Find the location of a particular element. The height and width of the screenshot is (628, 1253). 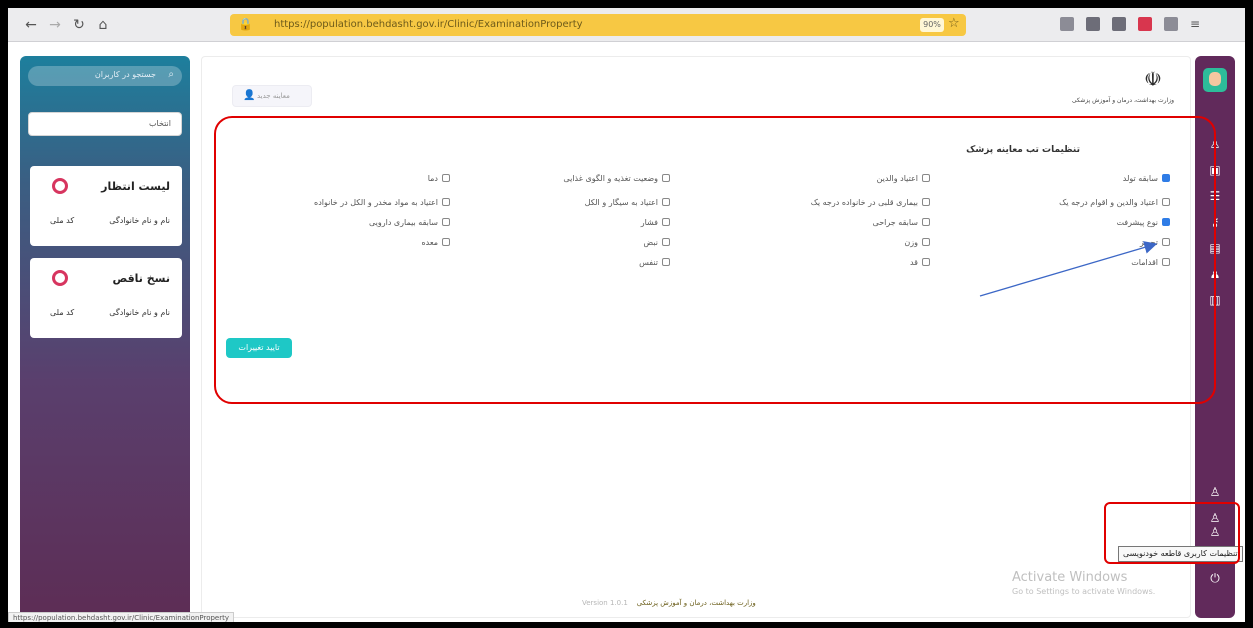

bookmark-star-icon: ☆ is located at coordinates (954, 23).